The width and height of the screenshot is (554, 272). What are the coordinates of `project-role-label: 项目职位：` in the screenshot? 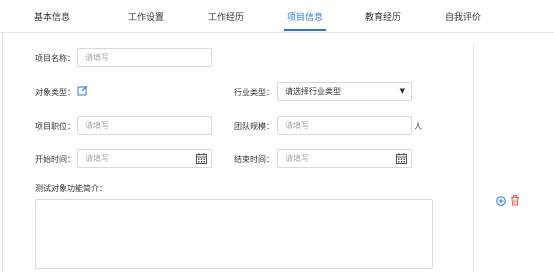 It's located at (55, 126).